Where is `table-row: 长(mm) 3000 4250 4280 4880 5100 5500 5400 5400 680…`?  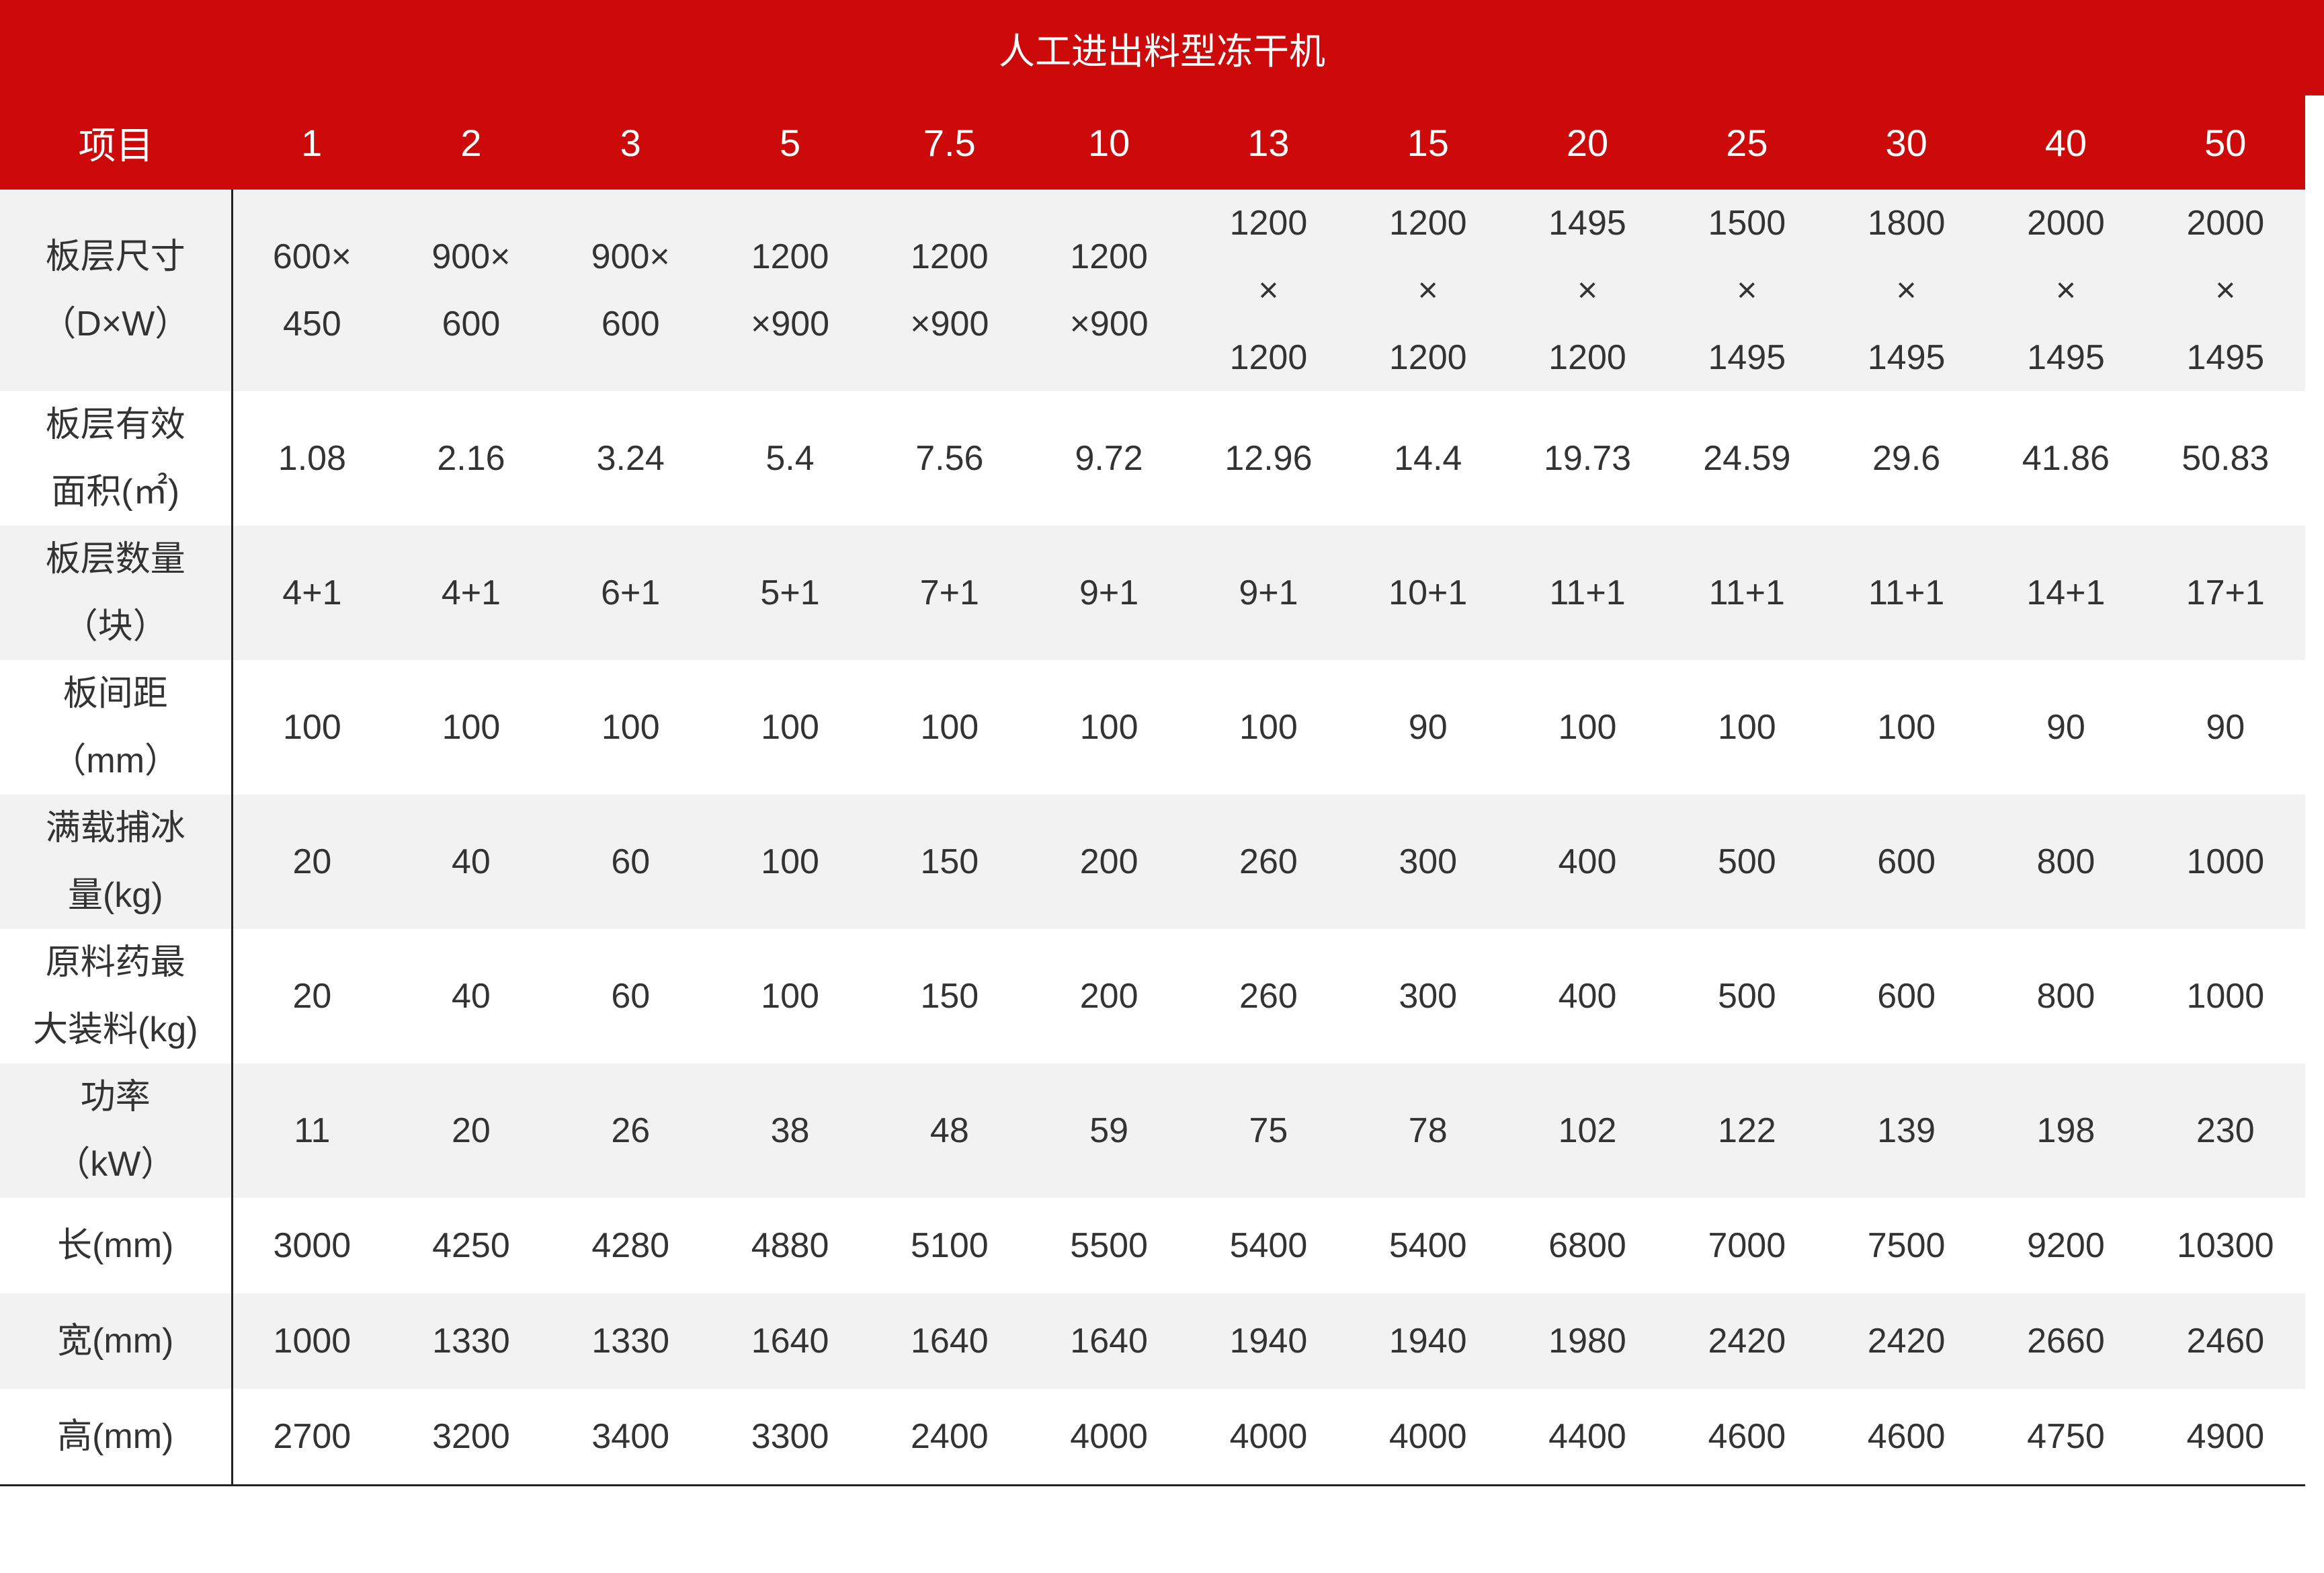 table-row: 长(mm) 3000 4250 4280 4880 5100 5500 5400 5400 680… is located at coordinates (1152, 1245).